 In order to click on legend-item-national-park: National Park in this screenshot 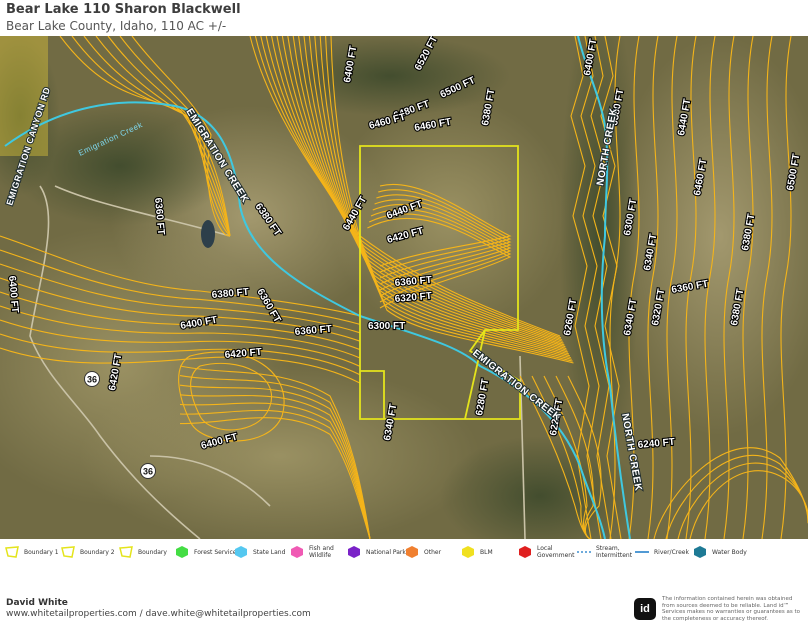, I will do `click(376, 552)`.